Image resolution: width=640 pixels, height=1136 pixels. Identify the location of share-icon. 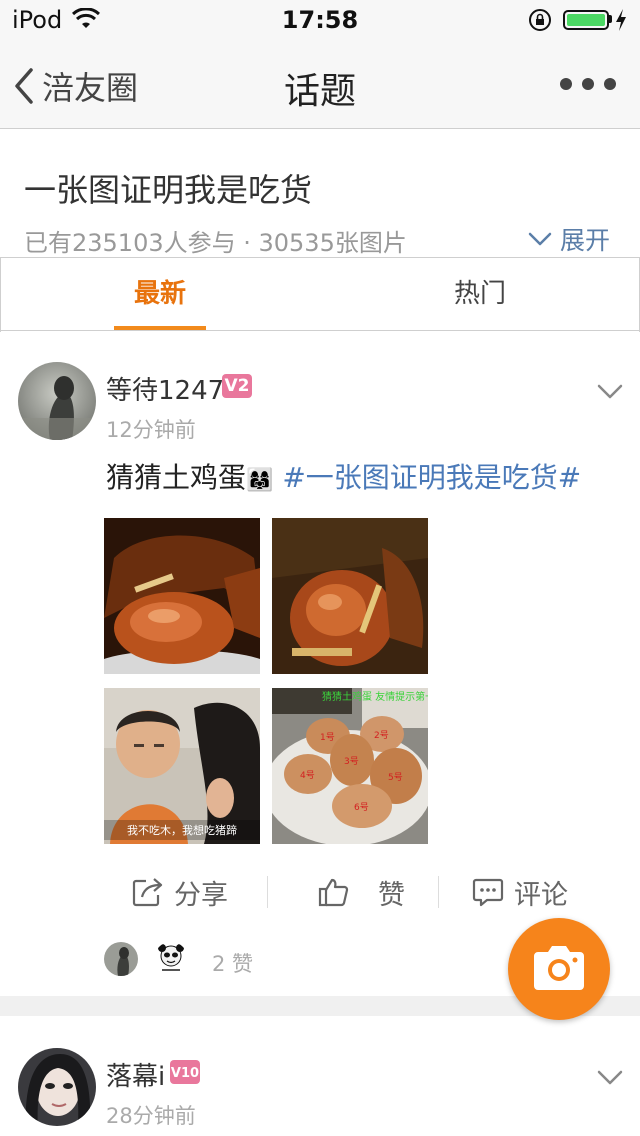
(147, 892).